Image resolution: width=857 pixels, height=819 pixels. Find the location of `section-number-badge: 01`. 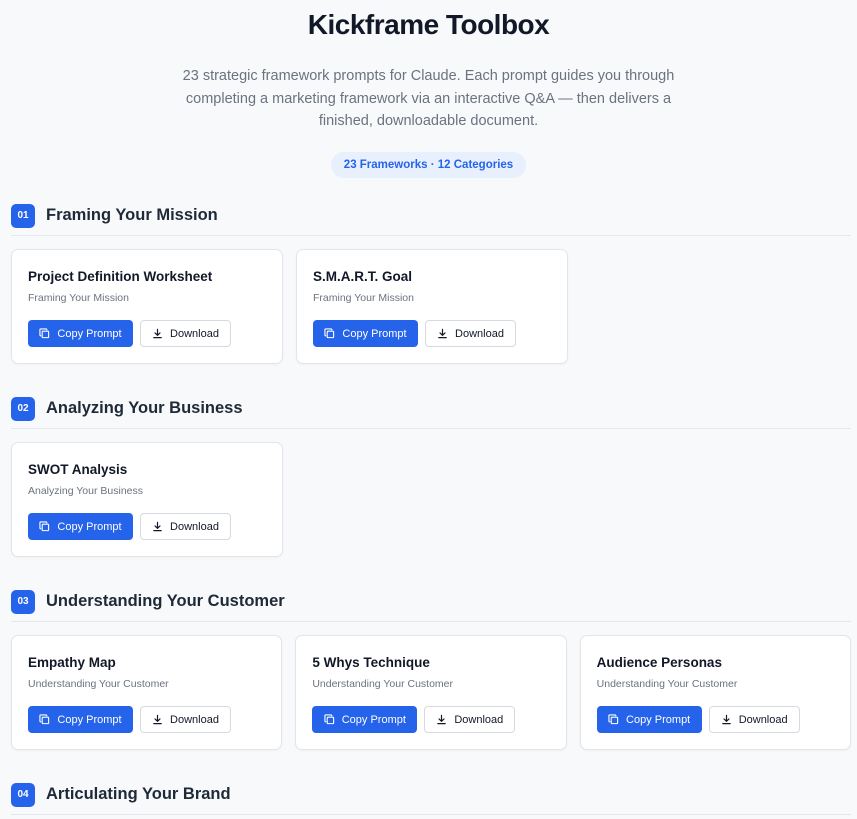

section-number-badge: 01 is located at coordinates (23, 215).